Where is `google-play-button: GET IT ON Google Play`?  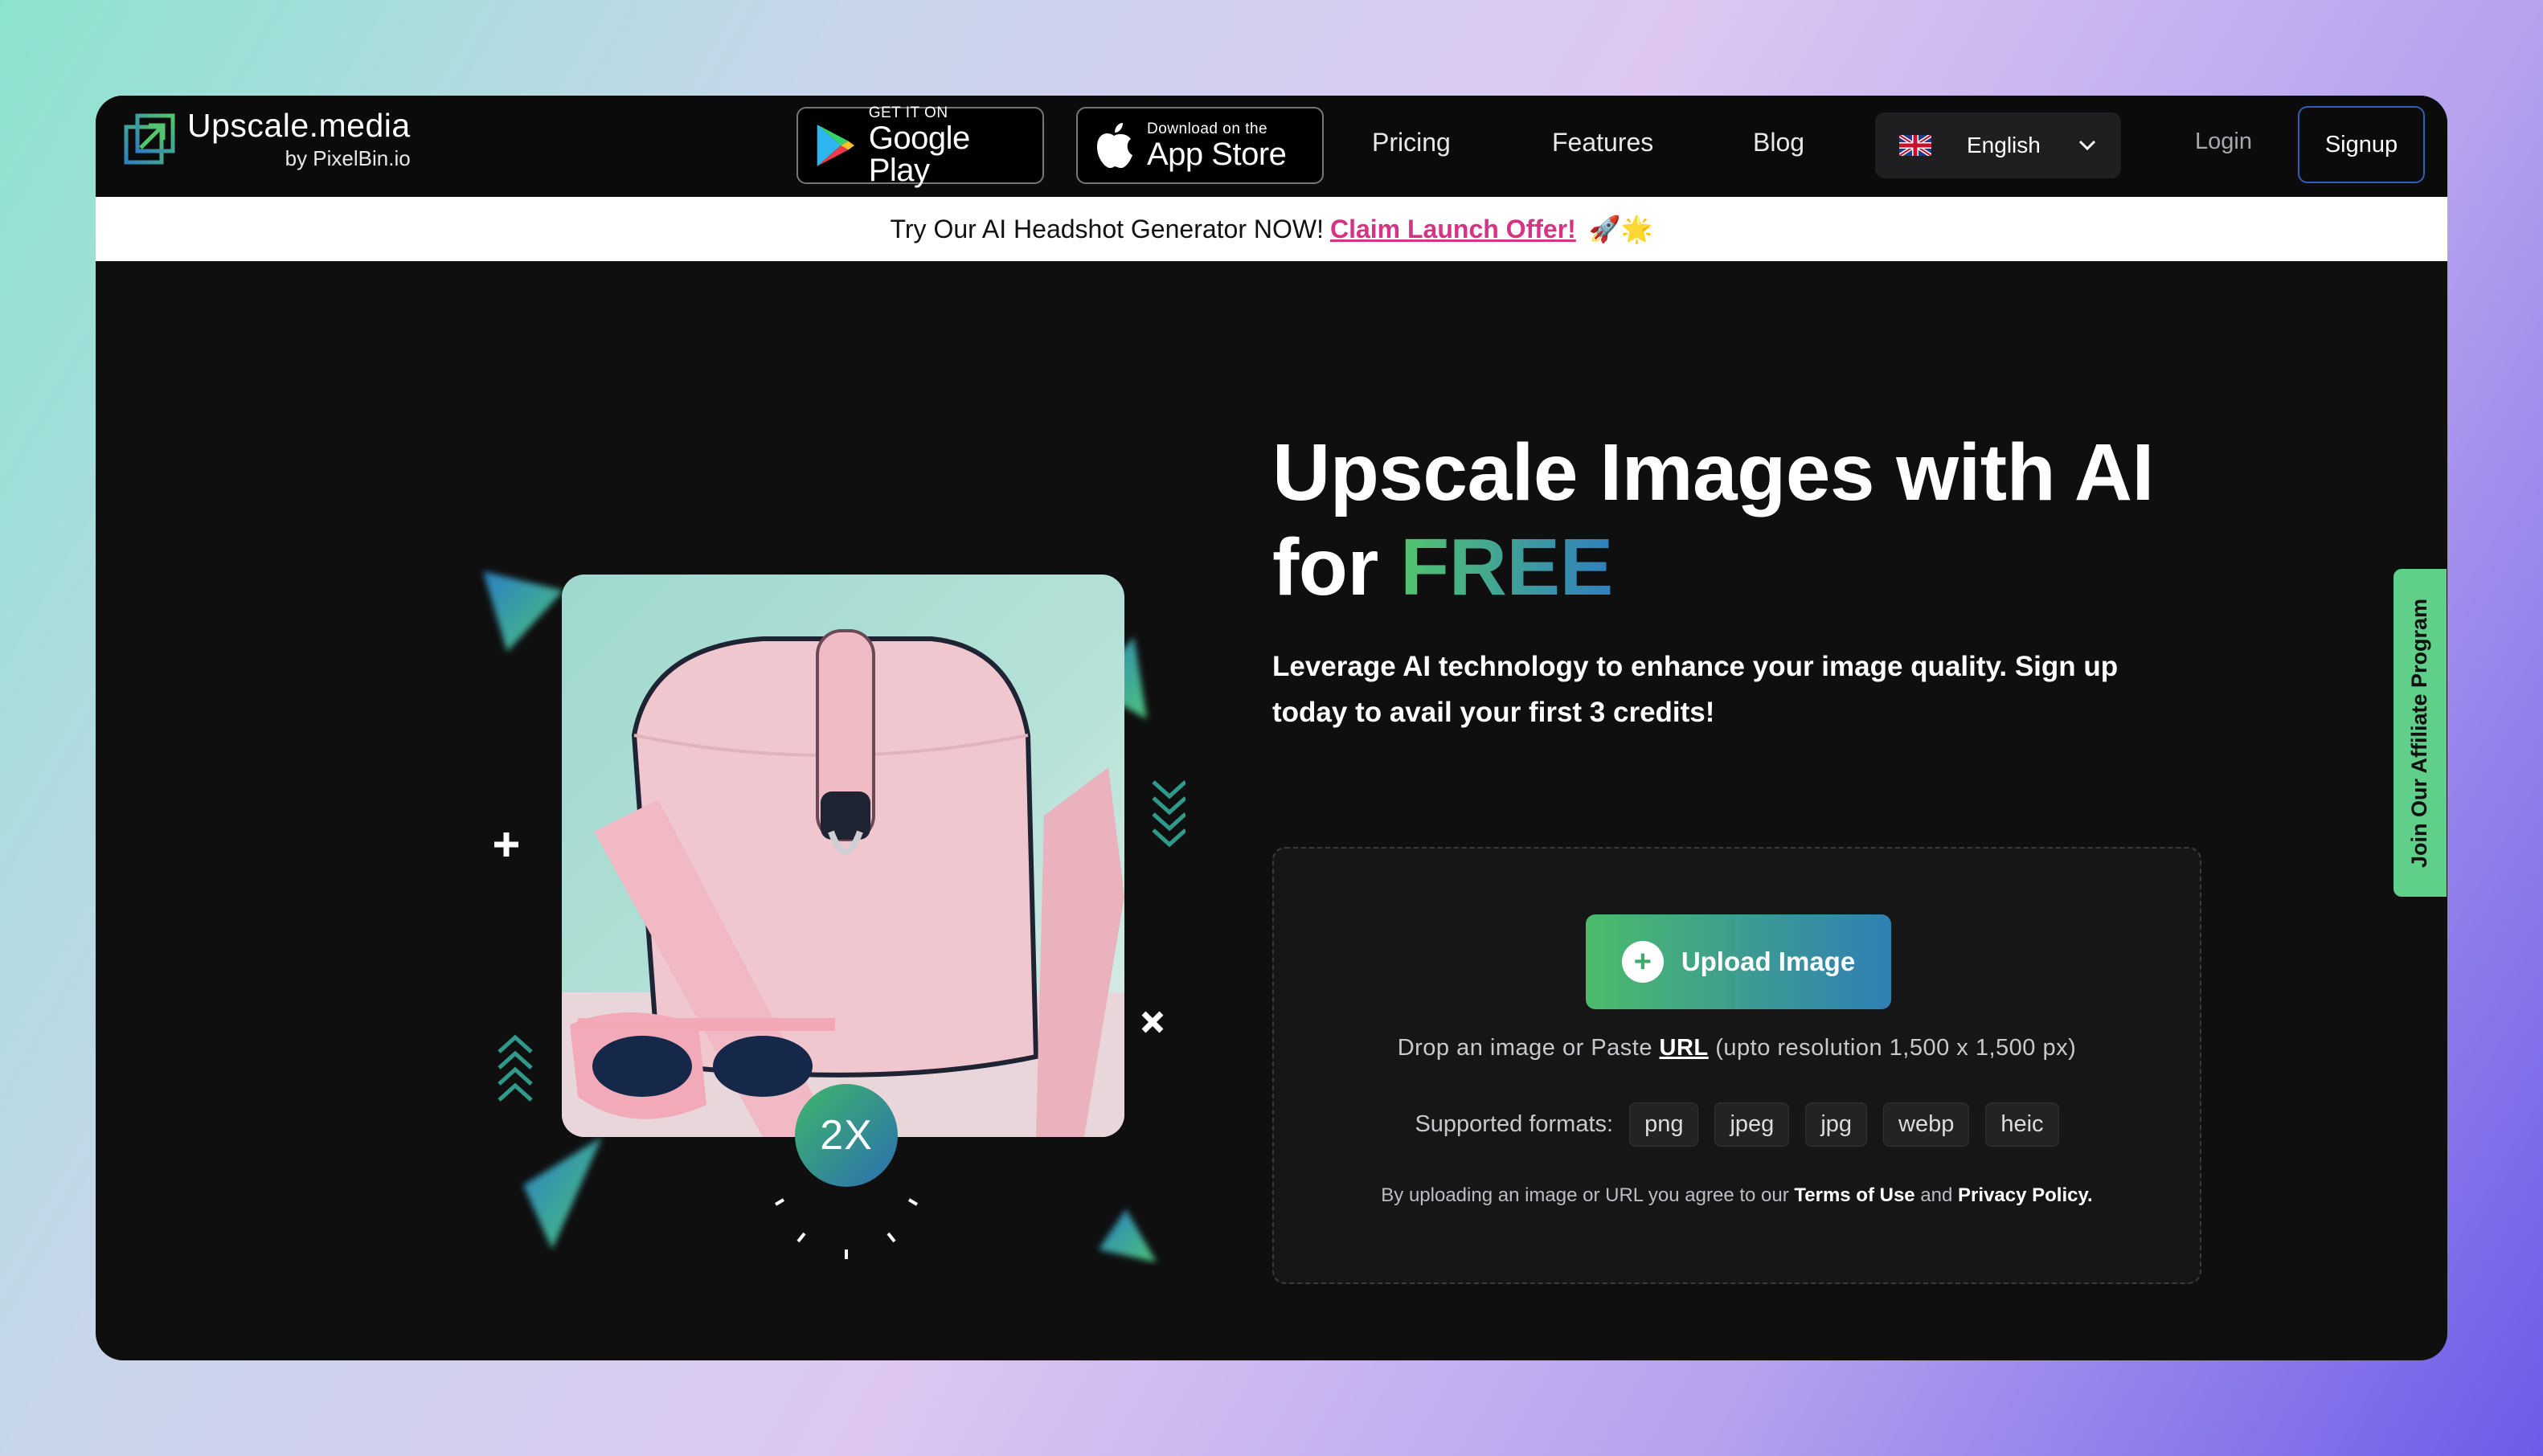 google-play-button: GET IT ON Google Play is located at coordinates (920, 146).